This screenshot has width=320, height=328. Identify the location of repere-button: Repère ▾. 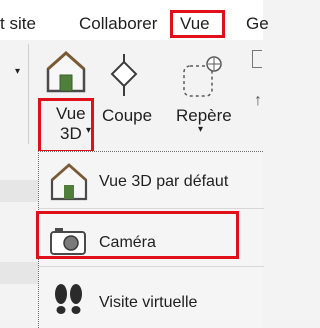
(202, 89).